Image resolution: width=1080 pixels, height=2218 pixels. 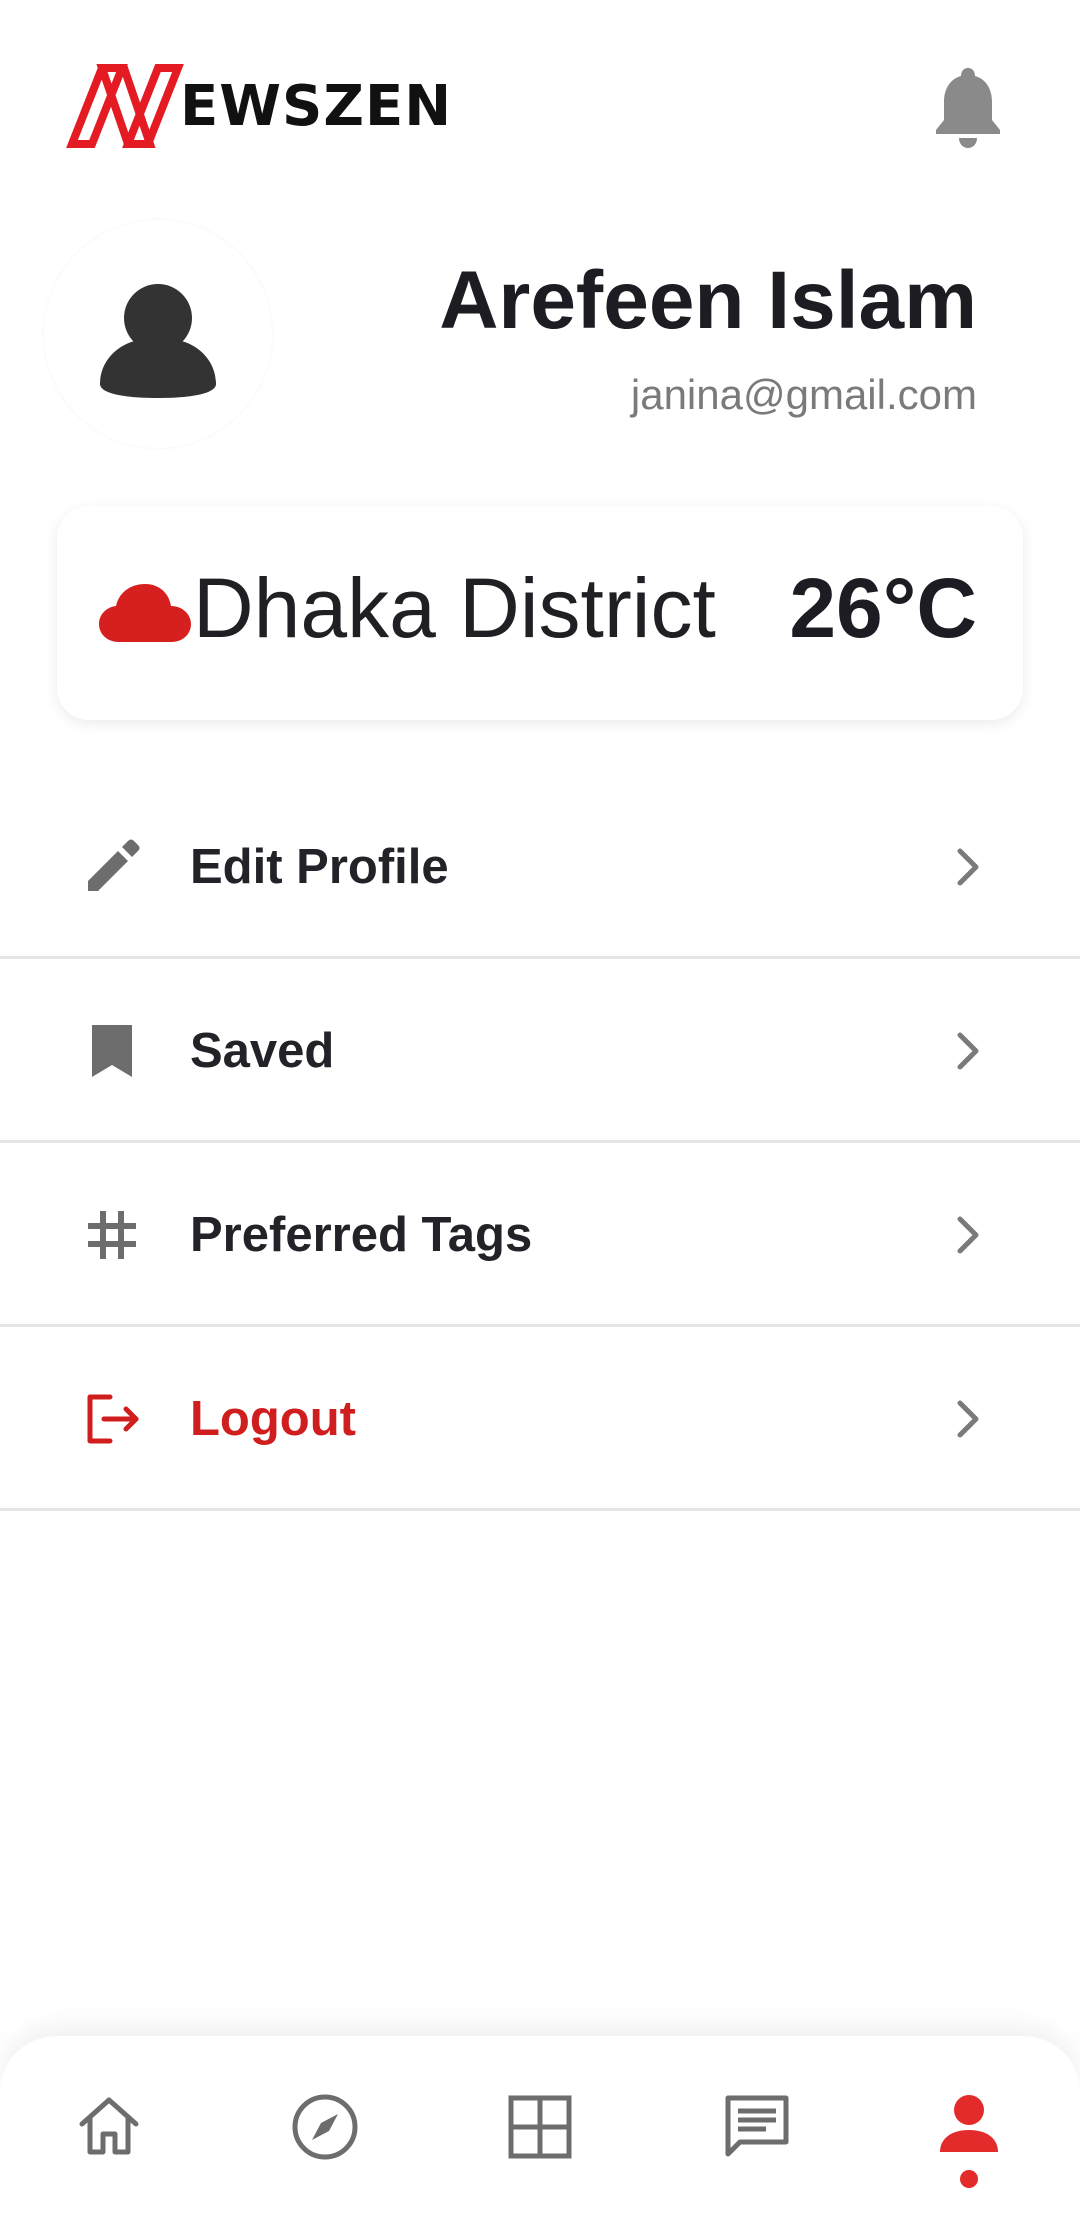 I want to click on nav-profile, so click(x=969, y=2127).